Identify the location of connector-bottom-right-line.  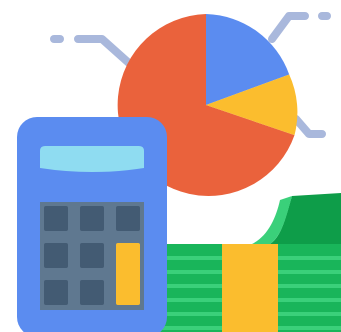
(309, 126).